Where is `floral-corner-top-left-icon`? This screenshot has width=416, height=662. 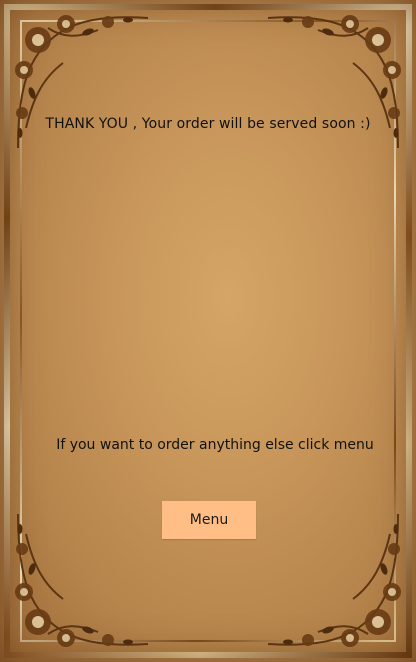 floral-corner-top-left-icon is located at coordinates (82, 82).